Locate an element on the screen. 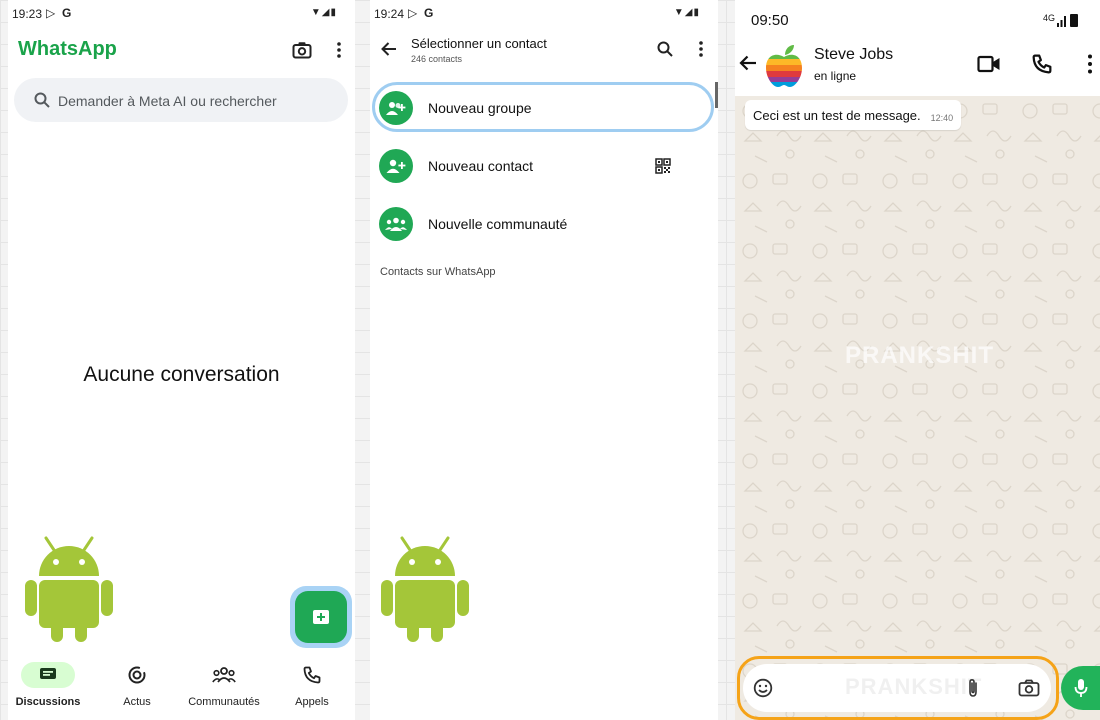  nav-appels: Appels is located at coordinates (312, 684).